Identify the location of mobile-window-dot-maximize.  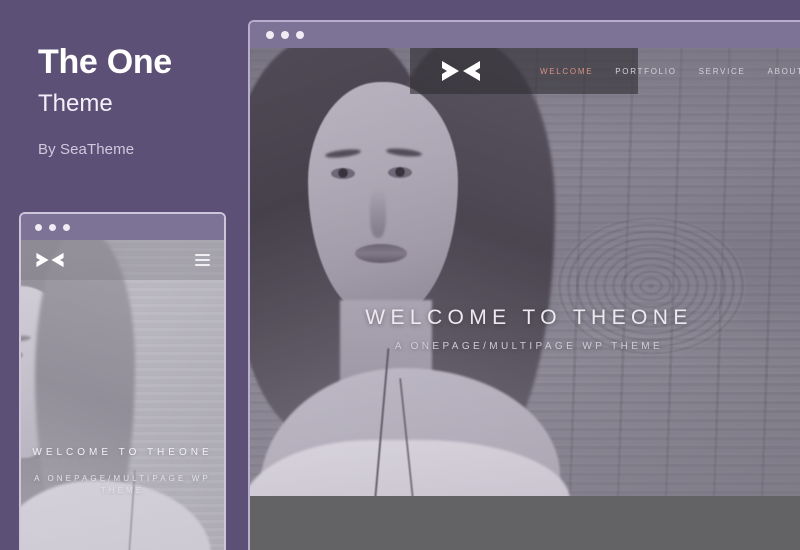
(66, 227).